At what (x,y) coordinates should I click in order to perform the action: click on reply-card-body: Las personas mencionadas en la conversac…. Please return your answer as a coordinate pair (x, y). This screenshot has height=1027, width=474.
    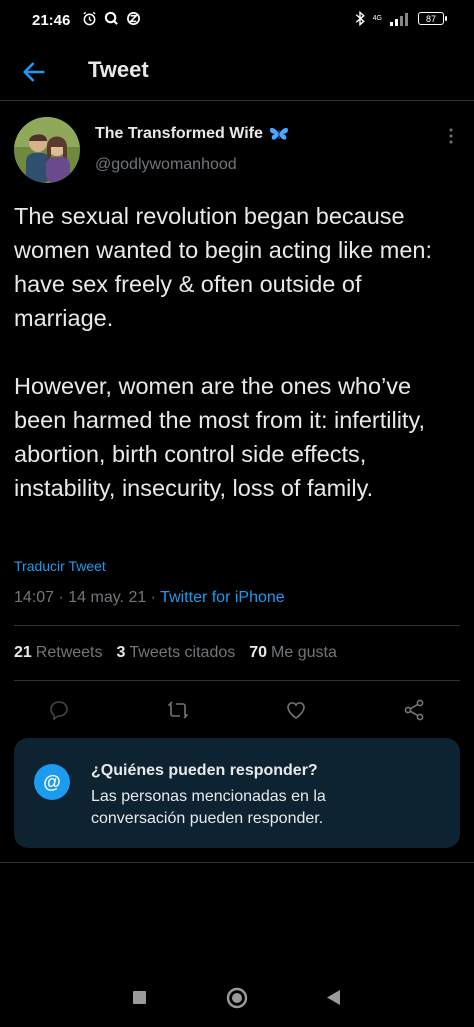
    Looking at the image, I should click on (208, 807).